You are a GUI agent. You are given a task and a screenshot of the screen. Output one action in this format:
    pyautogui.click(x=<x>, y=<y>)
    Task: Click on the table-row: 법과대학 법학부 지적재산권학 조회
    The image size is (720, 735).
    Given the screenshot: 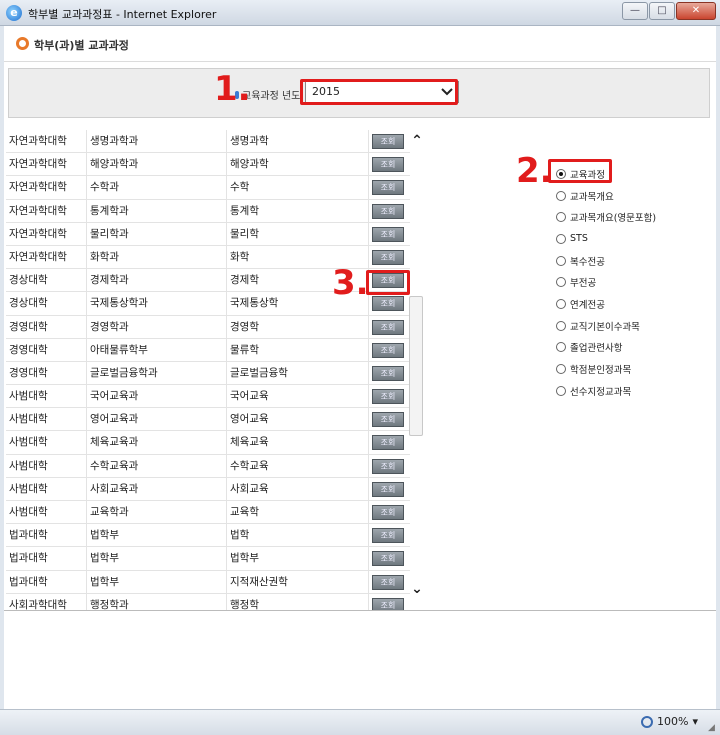 What is the action you would take?
    pyautogui.click(x=208, y=582)
    